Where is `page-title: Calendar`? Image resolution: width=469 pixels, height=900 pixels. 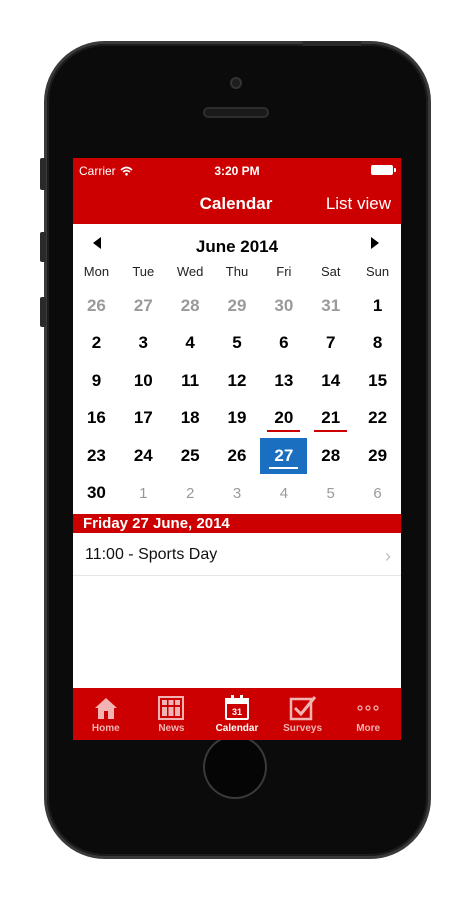
page-title: Calendar is located at coordinates (236, 203).